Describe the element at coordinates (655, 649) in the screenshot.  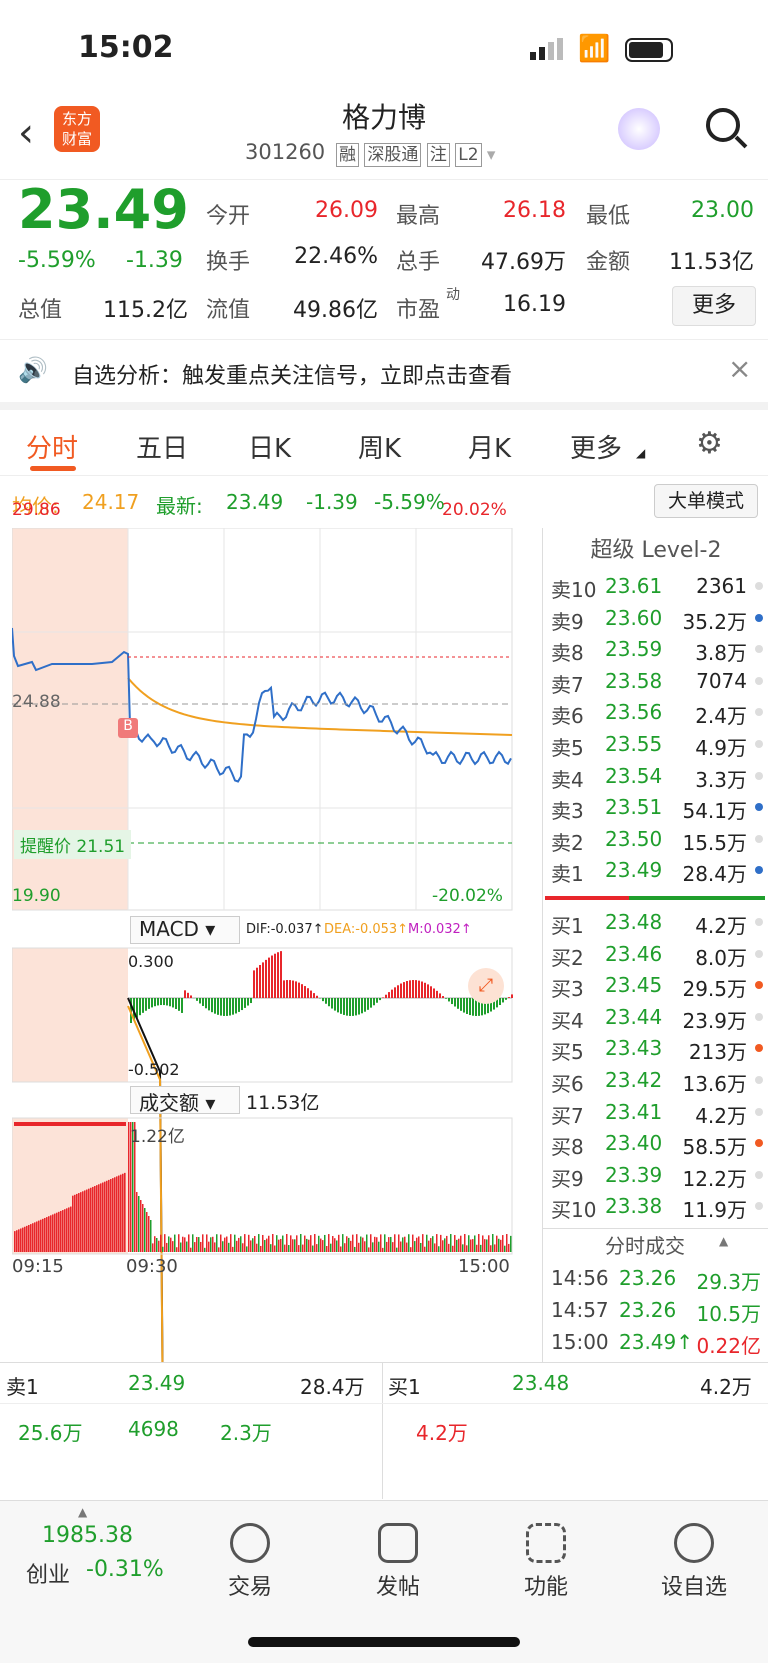
I see `ask-row: 卖8 23.59 3.8万` at that location.